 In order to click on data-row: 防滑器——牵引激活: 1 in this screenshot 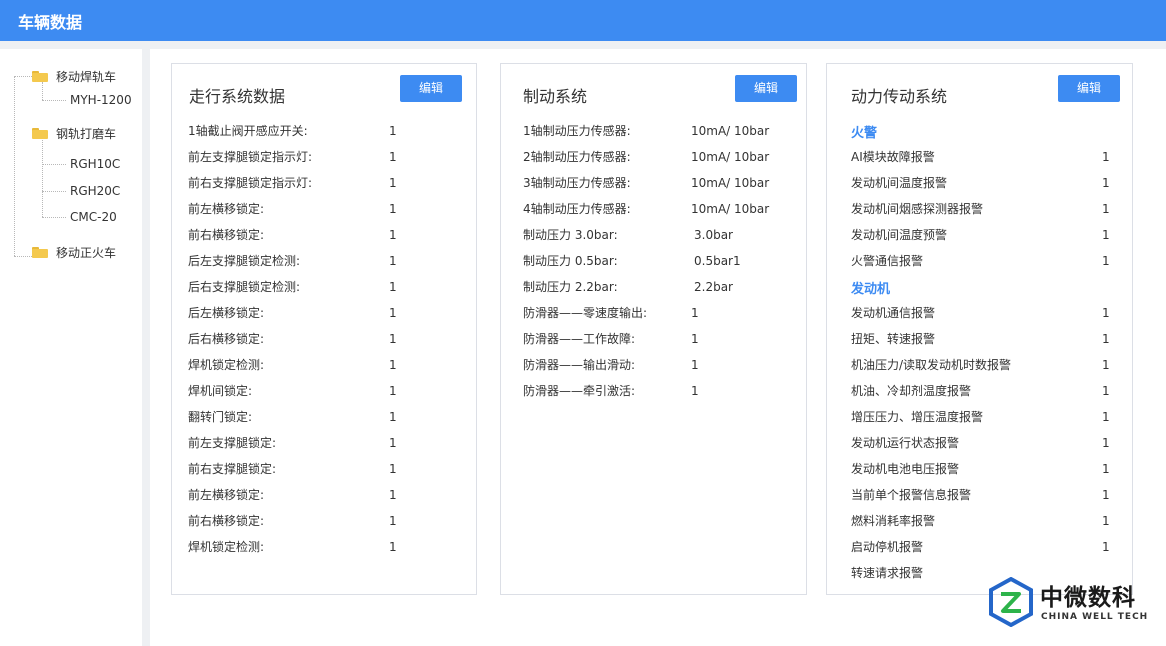, I will do `click(647, 391)`.